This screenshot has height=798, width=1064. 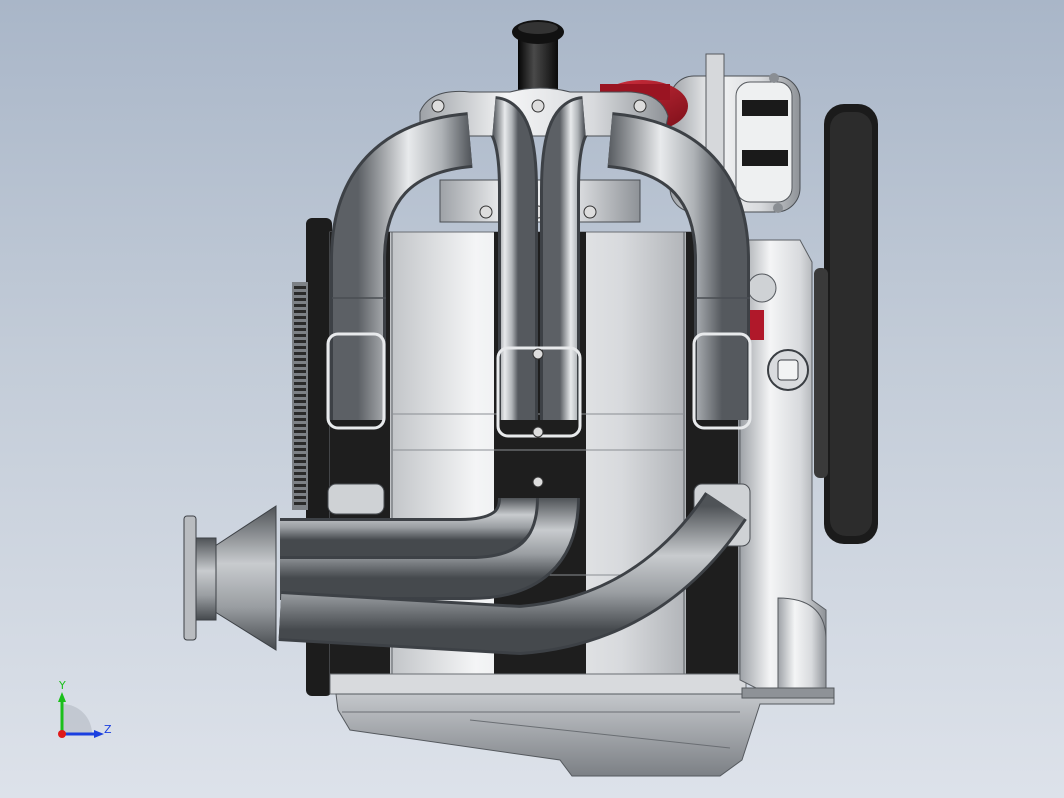 What do you see at coordinates (62, 685) in the screenshot?
I see `y-axis-label: Y` at bounding box center [62, 685].